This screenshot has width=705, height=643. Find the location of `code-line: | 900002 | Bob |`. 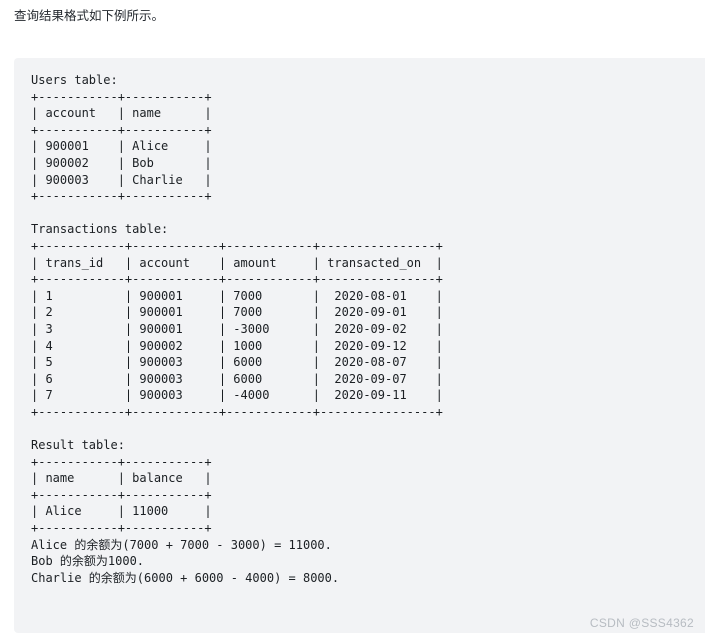

code-line: | 900002 | Bob | is located at coordinates (121, 162).